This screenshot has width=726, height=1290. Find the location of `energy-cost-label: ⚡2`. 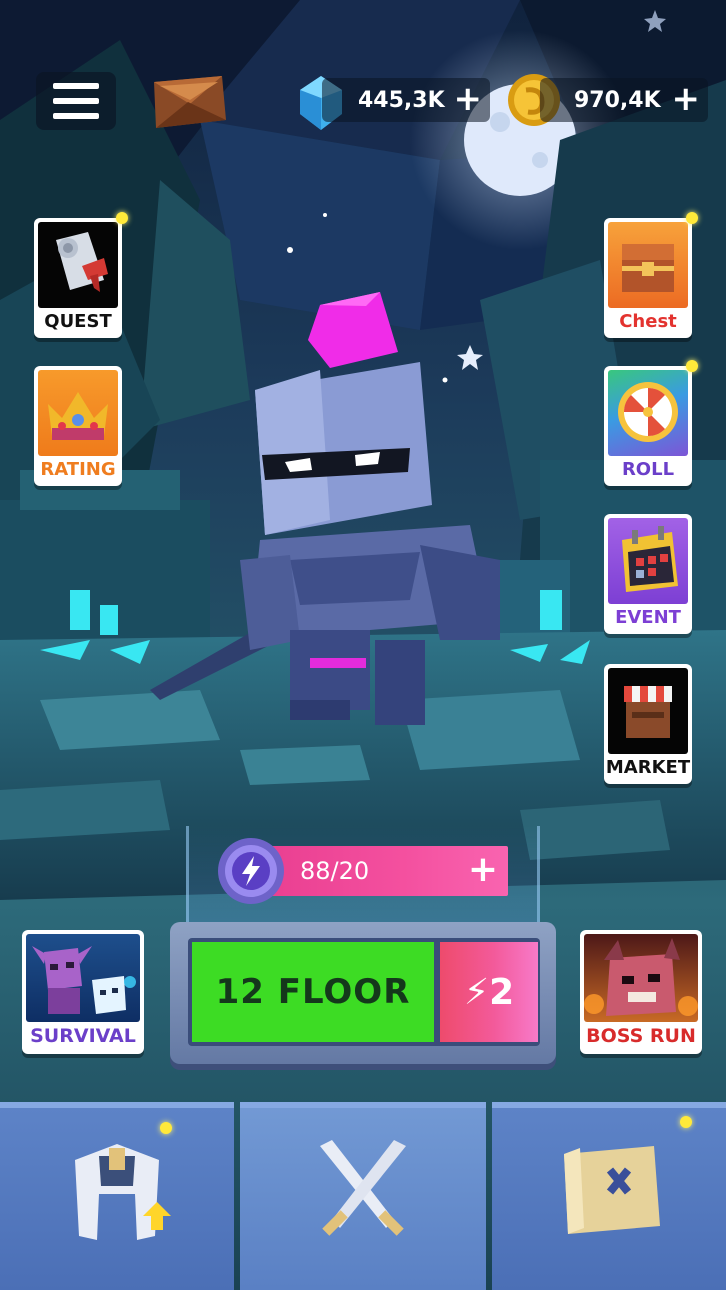

energy-cost-label: ⚡2 is located at coordinates (489, 992).